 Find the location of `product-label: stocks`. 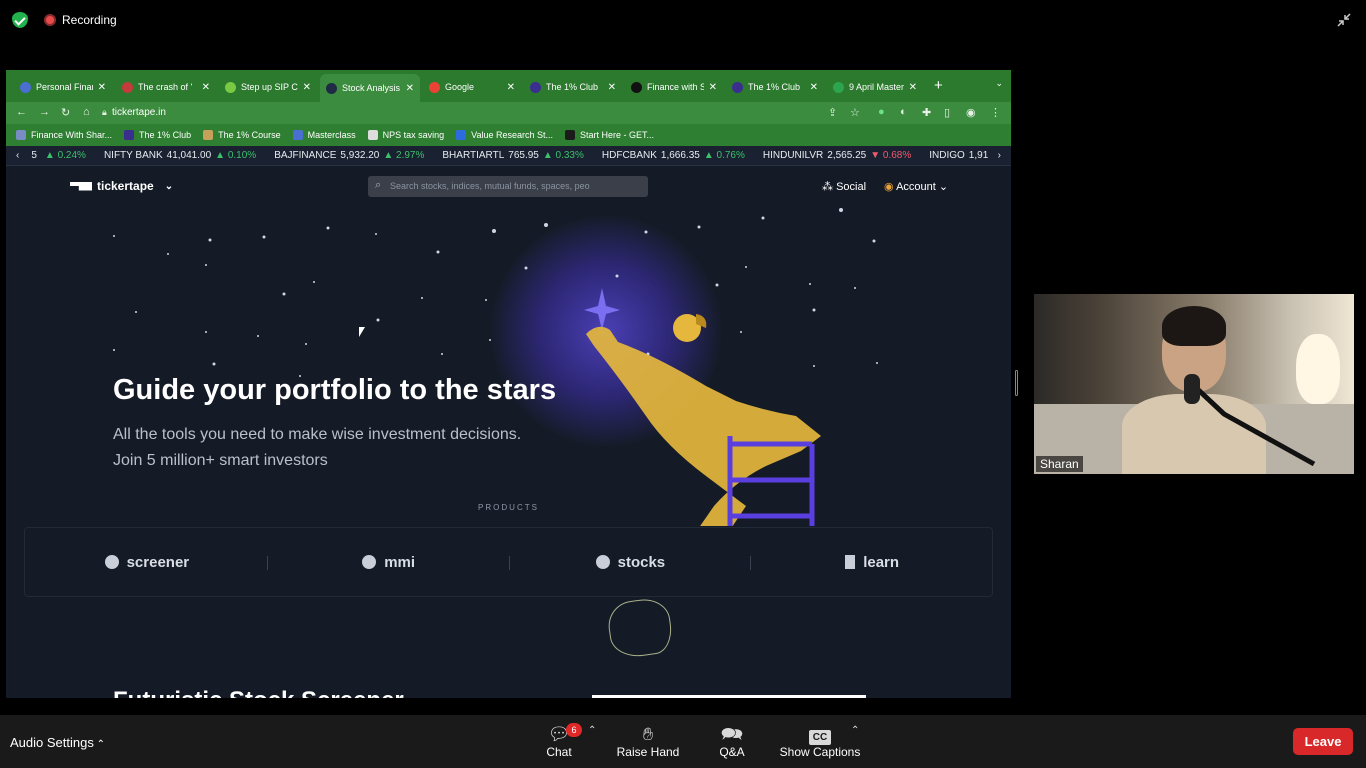

product-label: stocks is located at coordinates (641, 562).